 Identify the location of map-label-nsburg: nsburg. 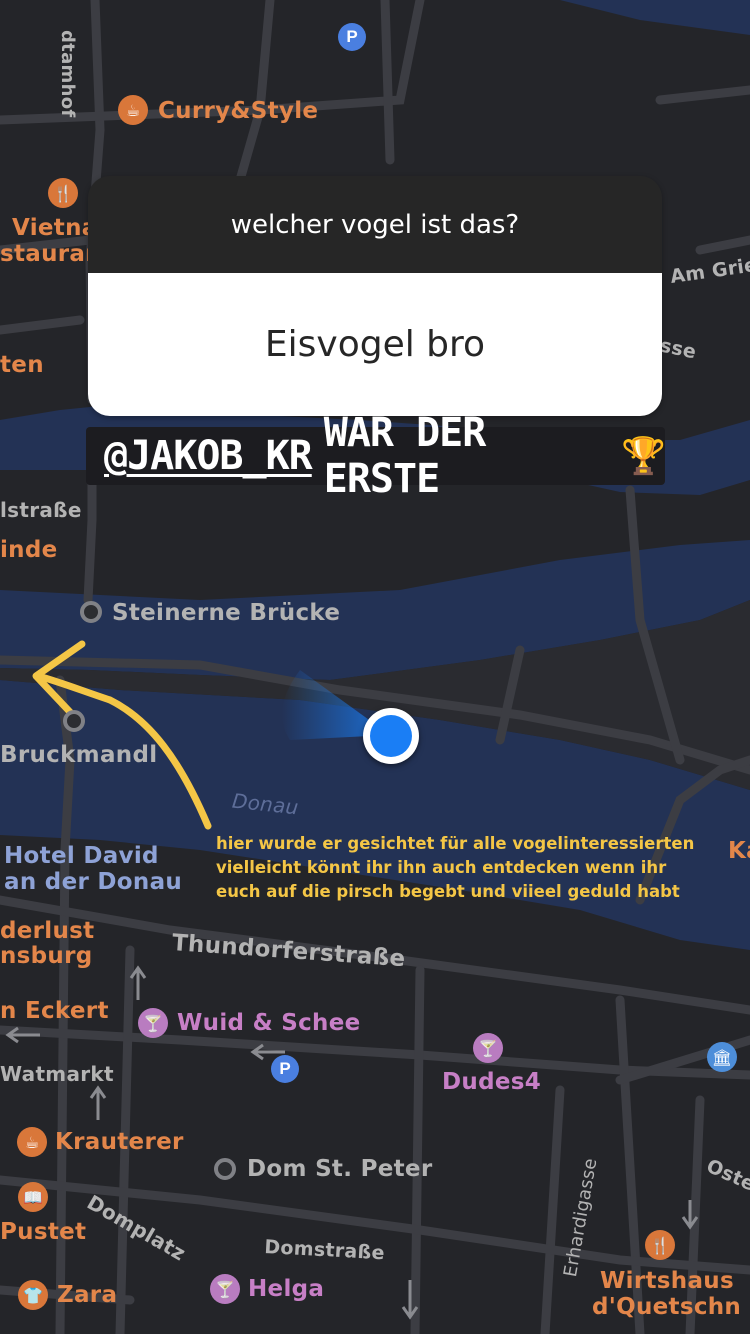
(46, 956).